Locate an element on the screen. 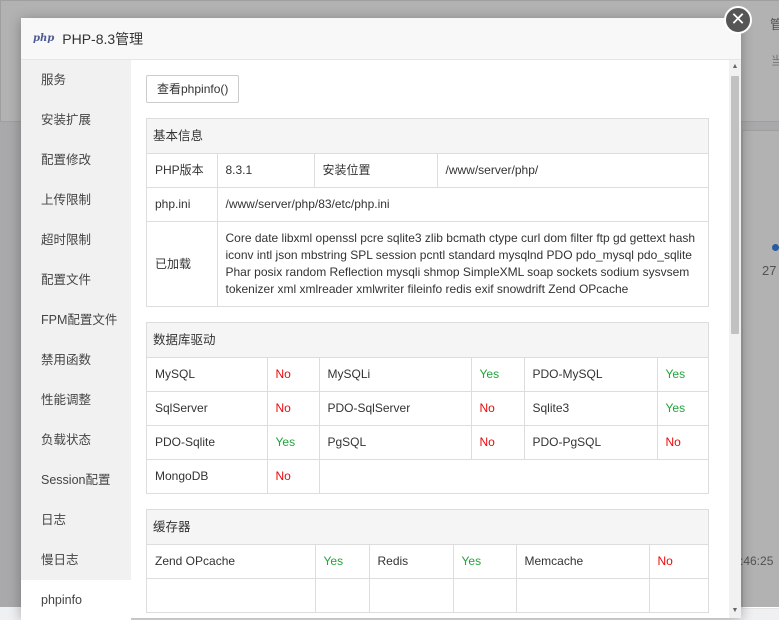 This screenshot has width=779, height=620. version-value: 8.3.1 is located at coordinates (265, 171).